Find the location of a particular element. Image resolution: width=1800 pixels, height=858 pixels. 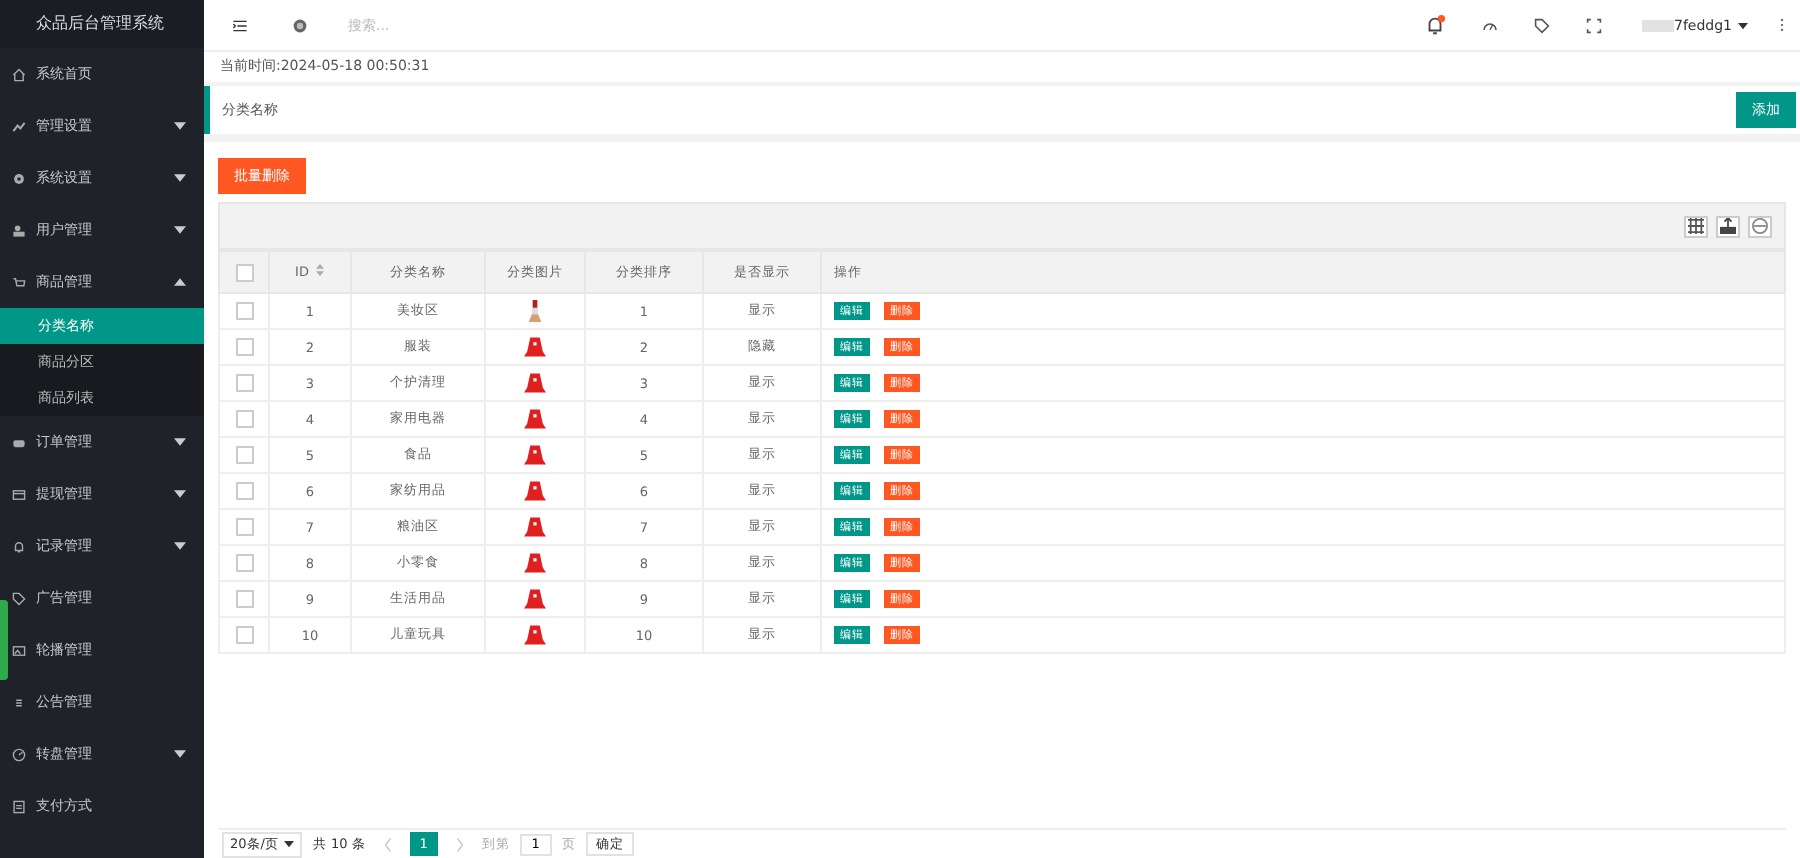

side-tab is located at coordinates (4, 640).